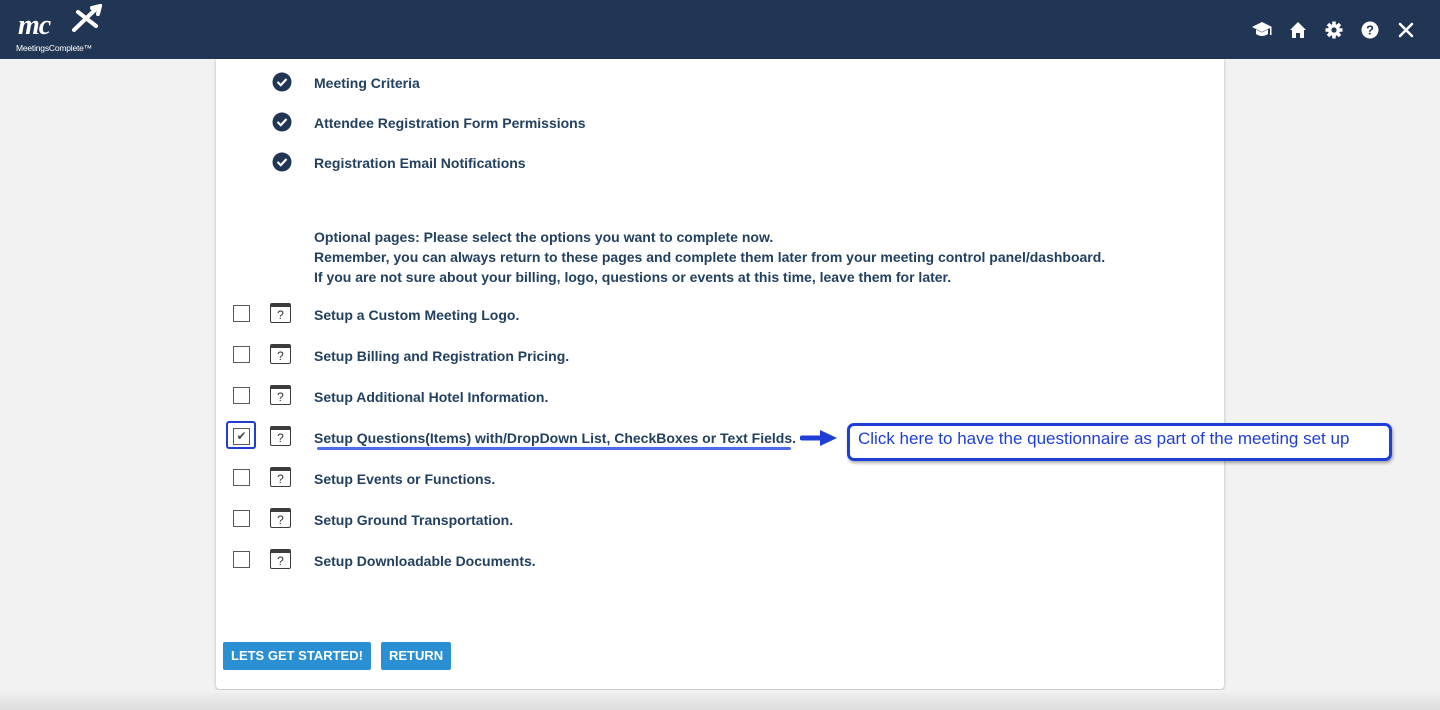  Describe the element at coordinates (87, 18) in the screenshot. I see `plane-icon` at that location.